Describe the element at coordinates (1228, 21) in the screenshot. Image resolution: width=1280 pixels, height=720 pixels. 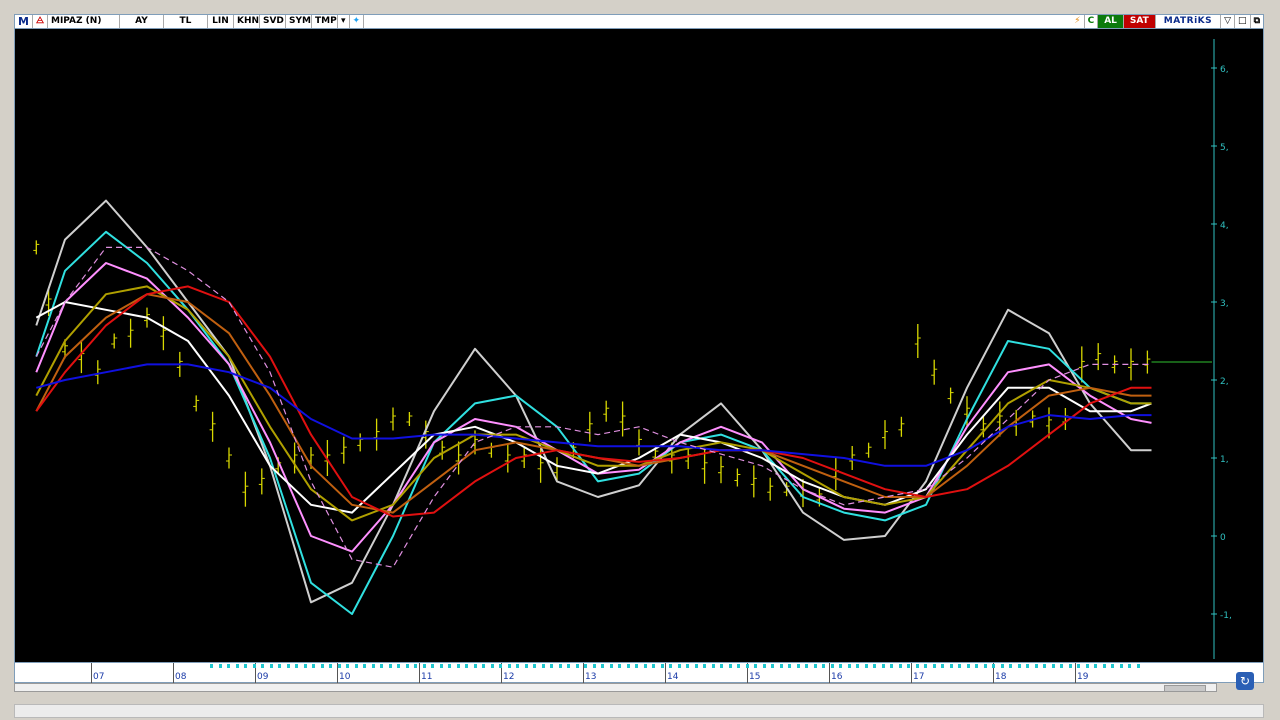
I see `minimize-icon: ▽` at that location.